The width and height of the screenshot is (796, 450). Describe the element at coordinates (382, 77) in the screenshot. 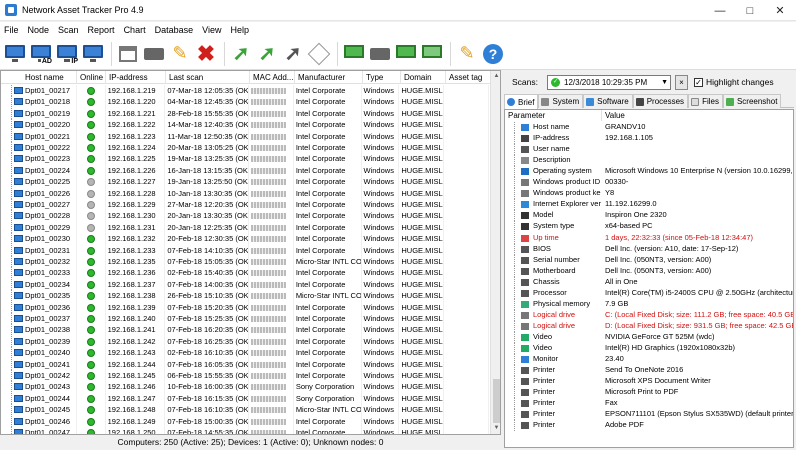

I see `col-type: Type` at that location.